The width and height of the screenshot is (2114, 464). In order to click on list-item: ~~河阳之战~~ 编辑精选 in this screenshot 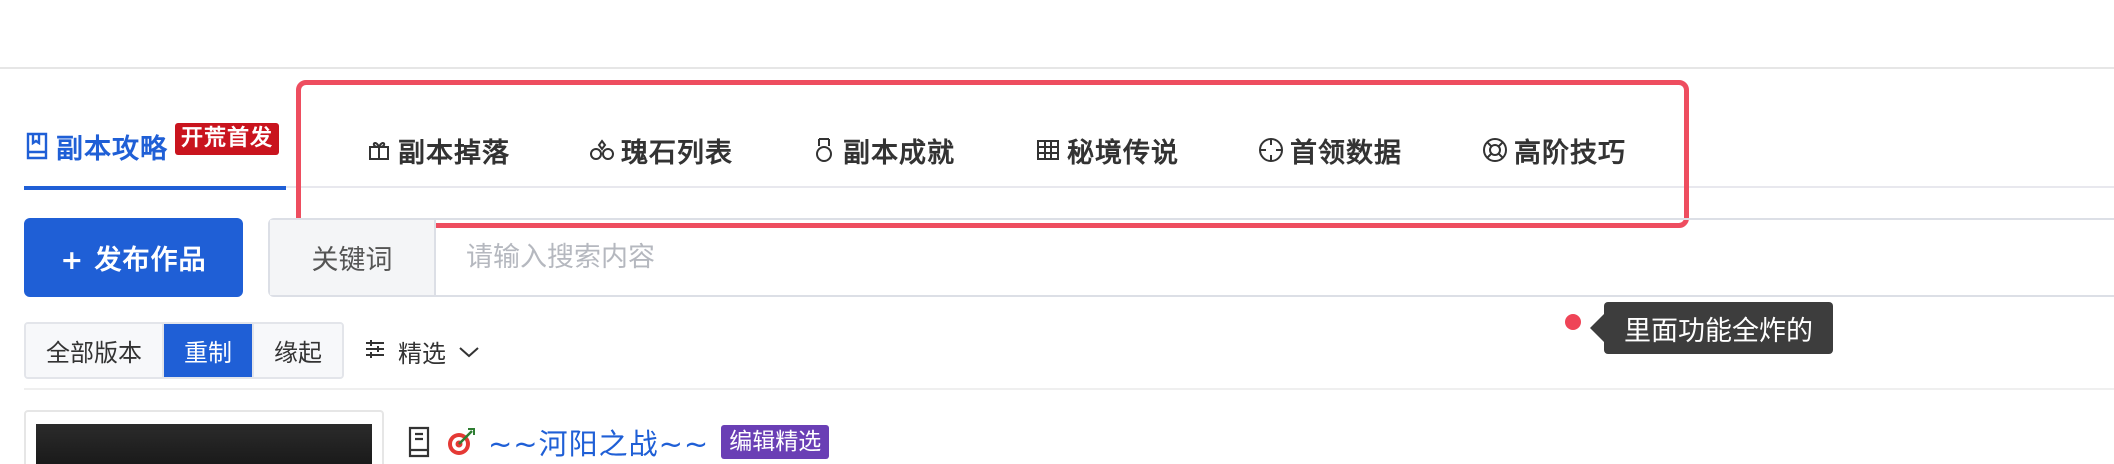, I will do `click(618, 442)`.